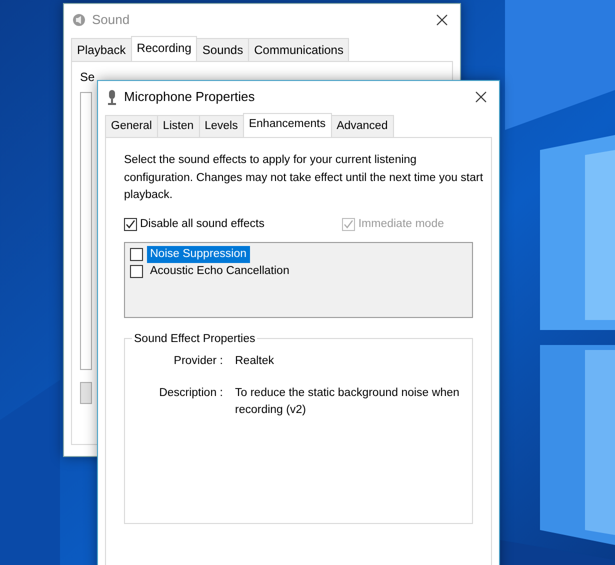 The height and width of the screenshot is (565, 615). What do you see at coordinates (299, 49) in the screenshot?
I see `tab: Communications` at bounding box center [299, 49].